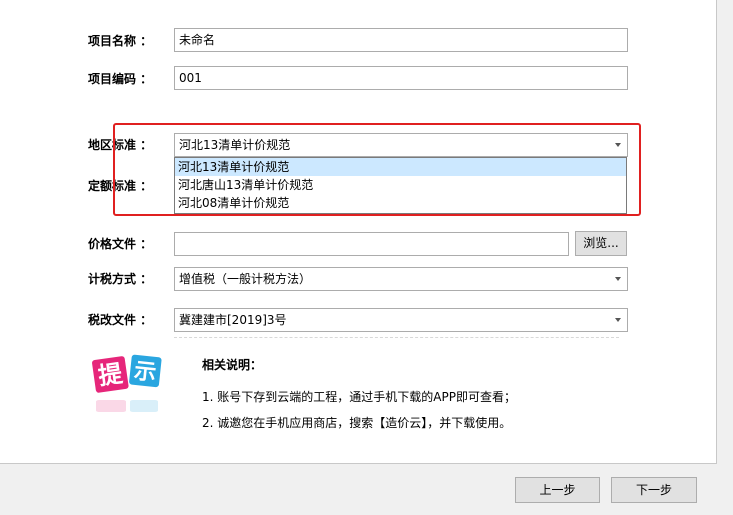  What do you see at coordinates (120, 41) in the screenshot?
I see `project-name-label: 项目名称 ：` at bounding box center [120, 41].